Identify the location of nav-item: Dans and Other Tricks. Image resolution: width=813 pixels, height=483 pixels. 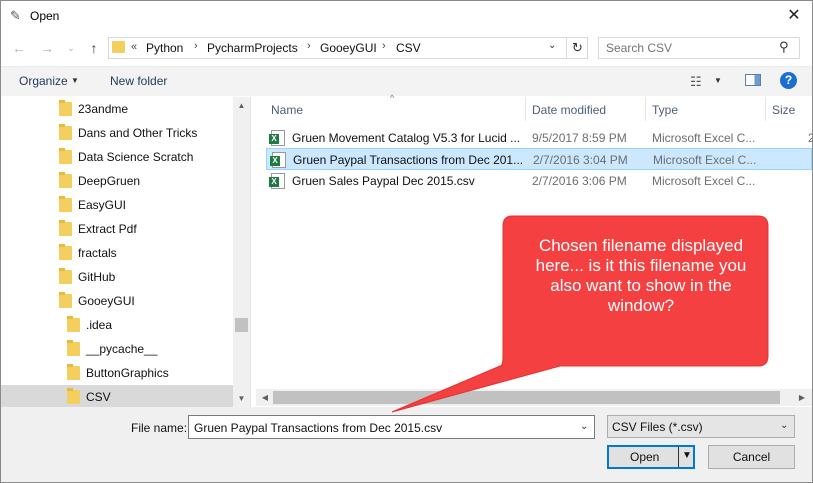
(117, 133).